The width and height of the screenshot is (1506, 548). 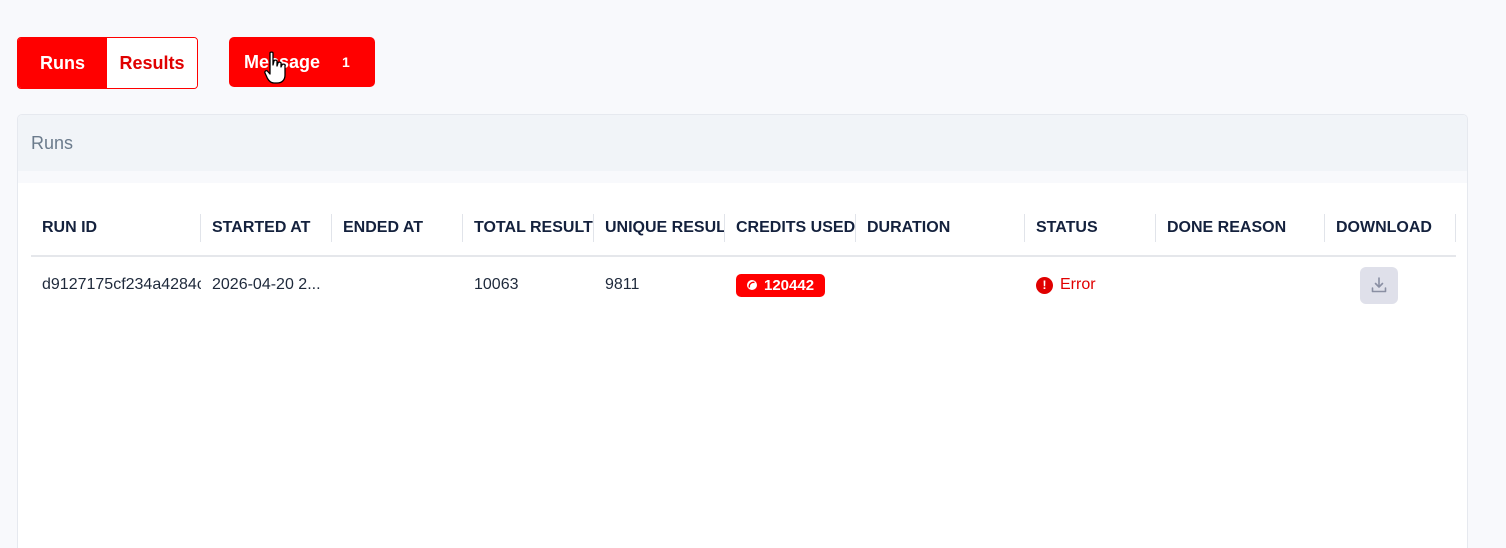 What do you see at coordinates (496, 284) in the screenshot?
I see `cell-total-results: 10063` at bounding box center [496, 284].